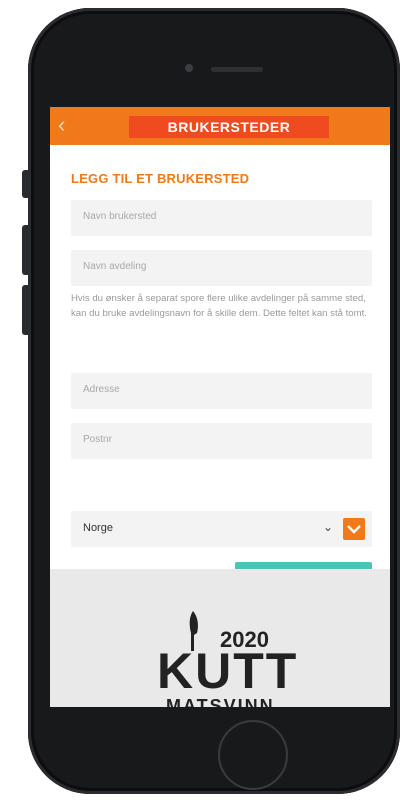 The image size is (400, 800). I want to click on title-box: BRUKERSTEDER, so click(229, 127).